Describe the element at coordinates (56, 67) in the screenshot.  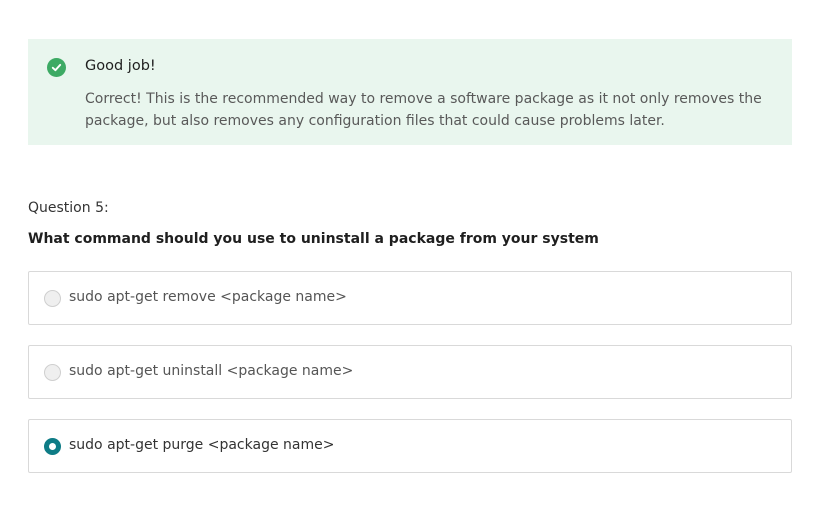
I see `check-circle-icon` at that location.